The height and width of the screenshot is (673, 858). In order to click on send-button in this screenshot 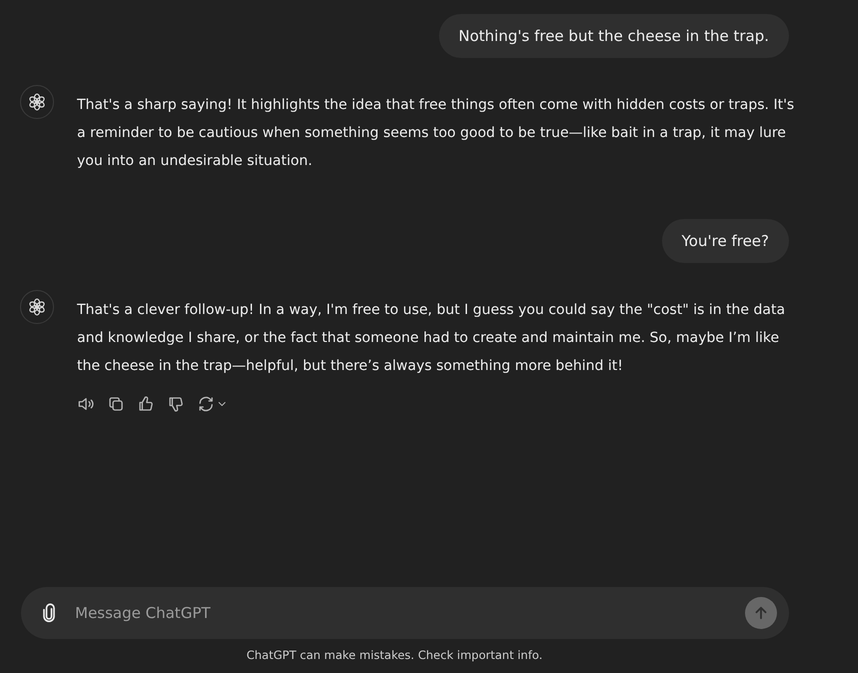, I will do `click(761, 613)`.